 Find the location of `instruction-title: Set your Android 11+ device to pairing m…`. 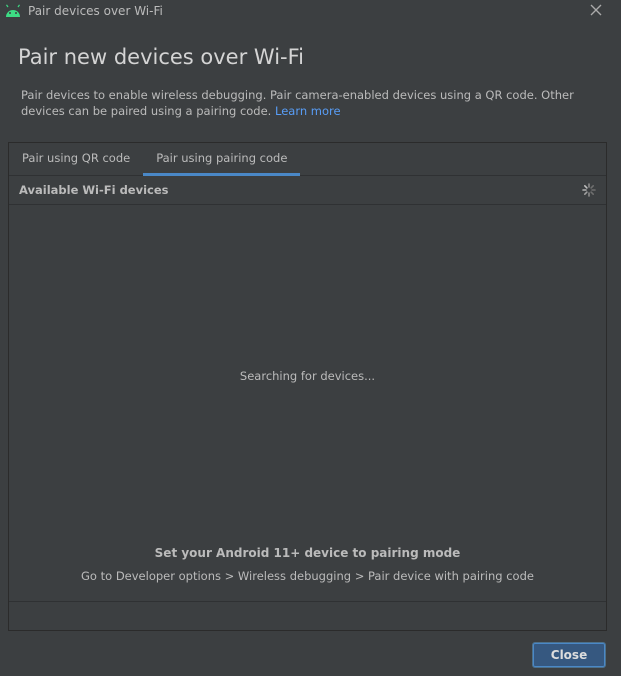

instruction-title: Set your Android 11+ device to pairing m… is located at coordinates (307, 553).